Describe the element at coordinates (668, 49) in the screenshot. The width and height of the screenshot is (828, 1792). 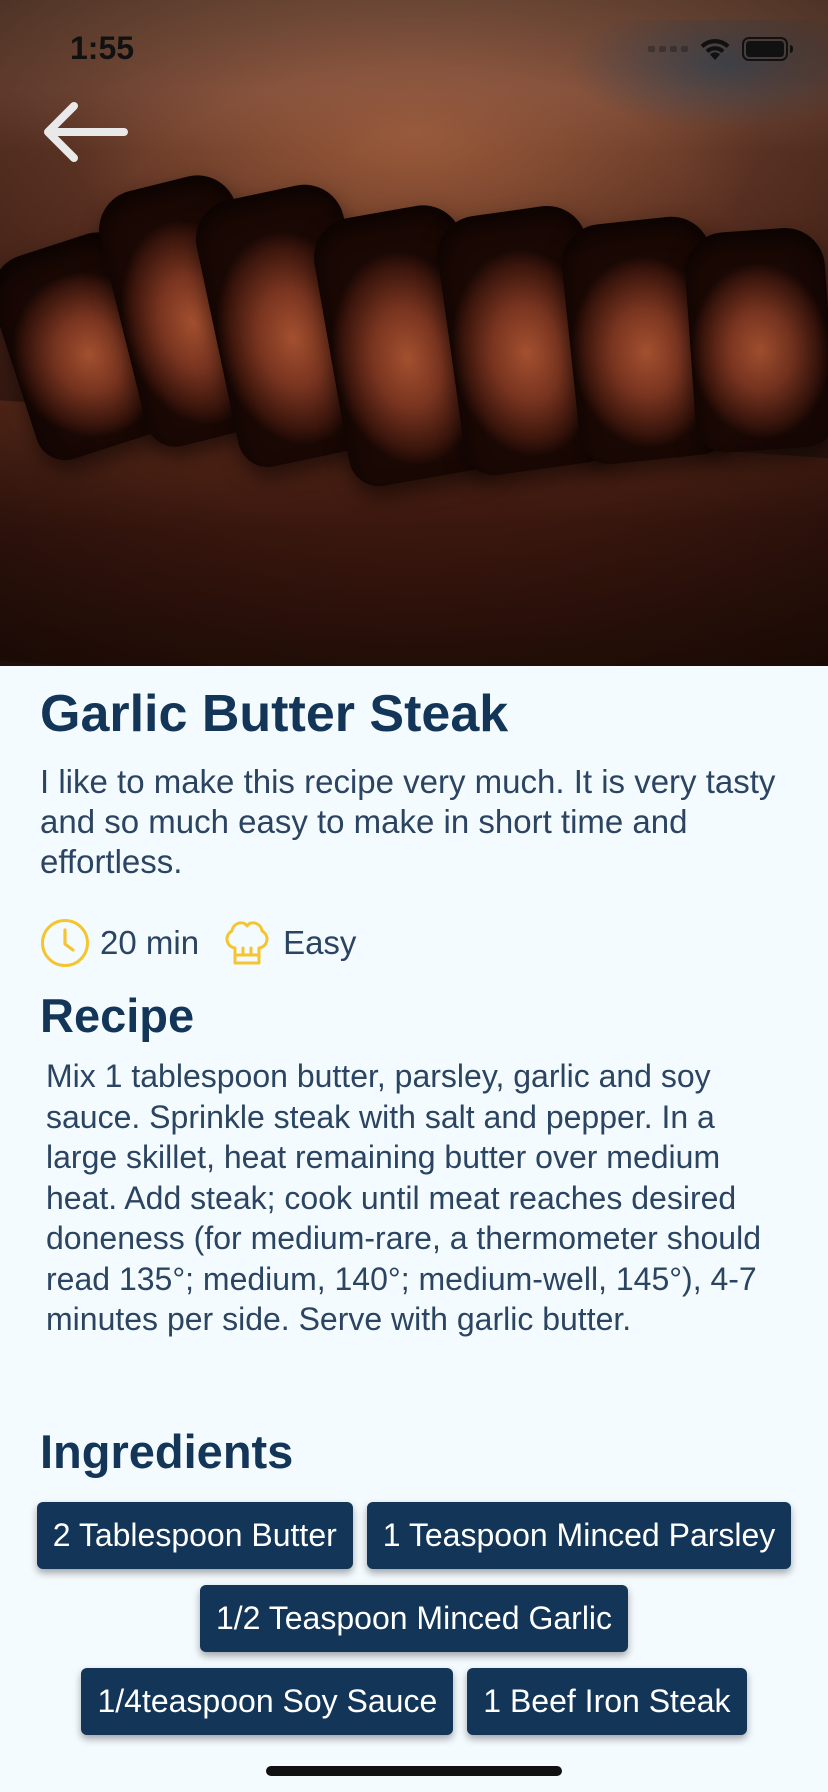
I see `cellular-signal-icon` at that location.